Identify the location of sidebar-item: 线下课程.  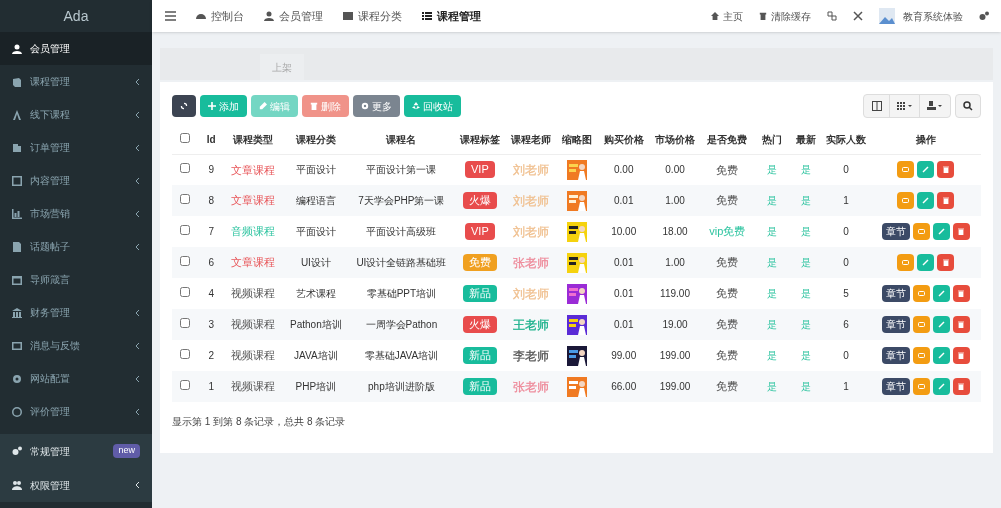
(76, 114).